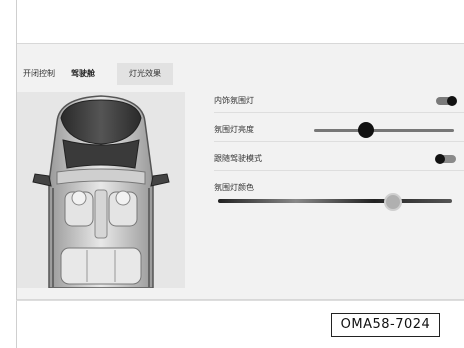 This screenshot has width=464, height=348. I want to click on interior-light-label: 内饰氛围灯, so click(234, 100).